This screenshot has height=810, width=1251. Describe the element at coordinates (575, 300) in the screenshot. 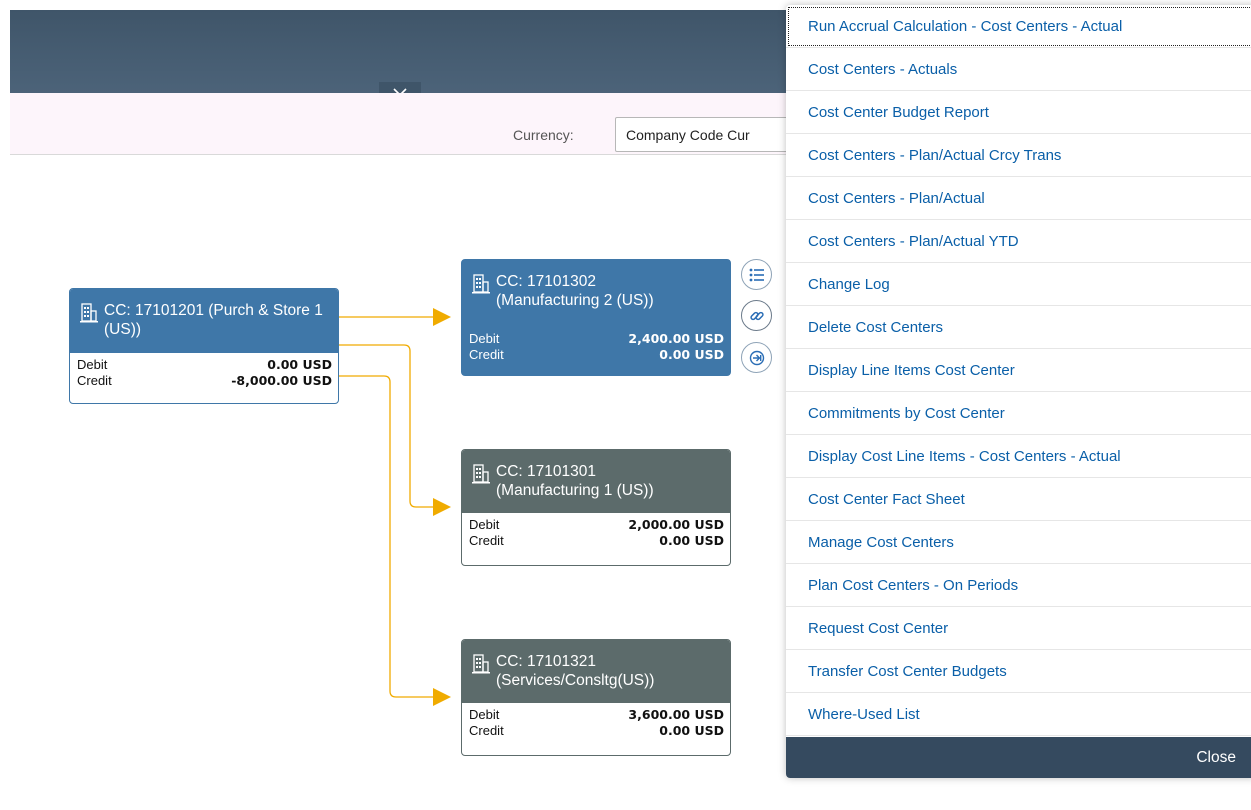

I see `node-title-line2: (Manufacturing 2 (US))` at that location.